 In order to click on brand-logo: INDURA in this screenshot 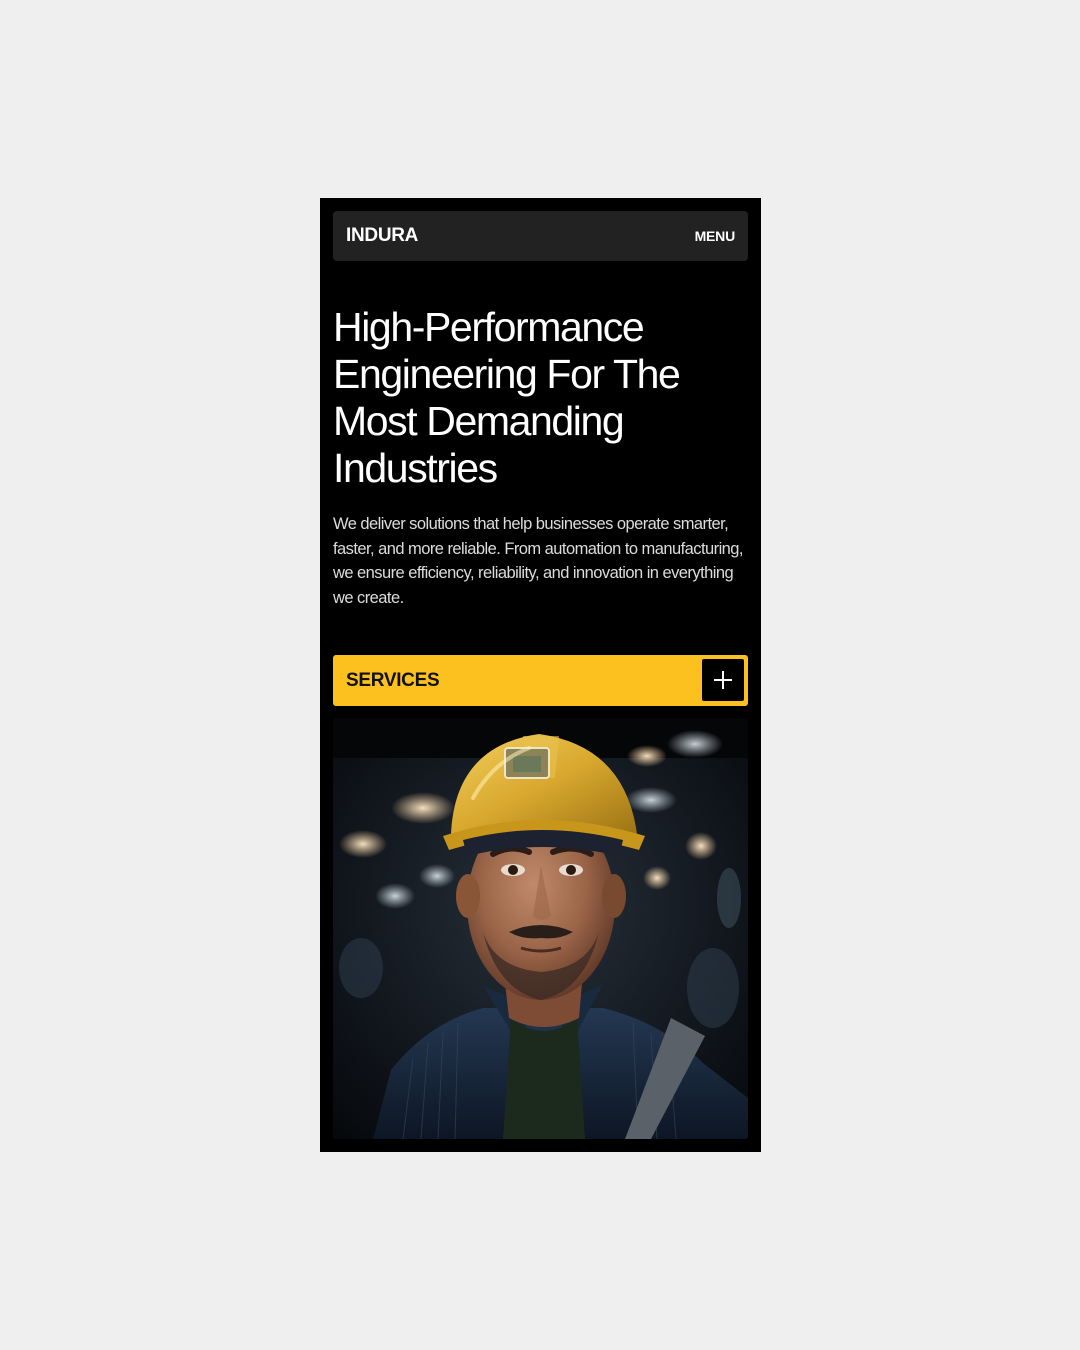, I will do `click(382, 236)`.